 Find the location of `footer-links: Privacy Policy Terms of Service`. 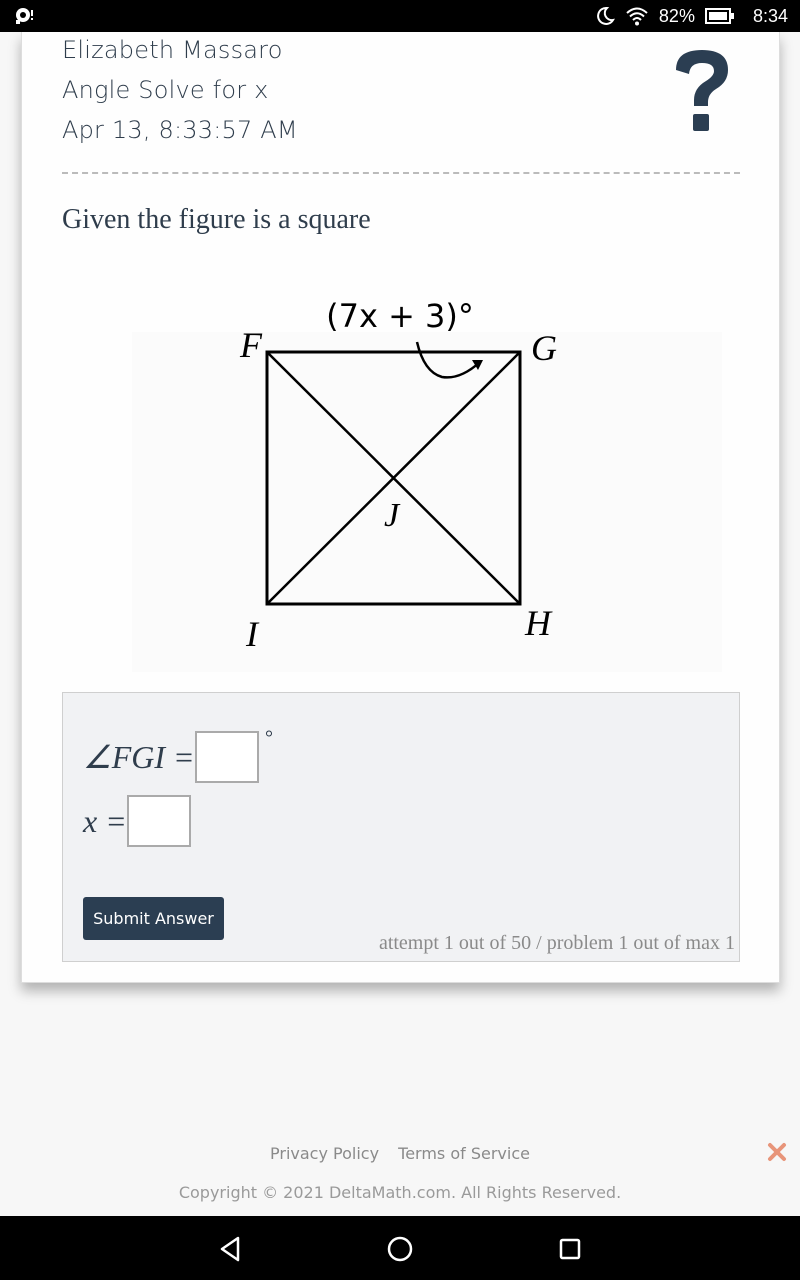

footer-links: Privacy Policy Terms of Service is located at coordinates (400, 1153).